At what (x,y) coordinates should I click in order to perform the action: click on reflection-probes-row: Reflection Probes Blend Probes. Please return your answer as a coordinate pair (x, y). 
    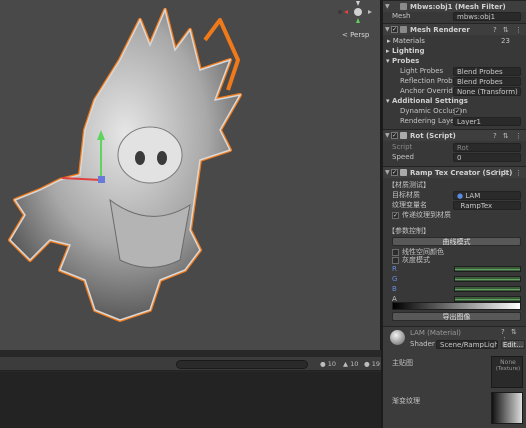
    Looking at the image, I should click on (454, 81).